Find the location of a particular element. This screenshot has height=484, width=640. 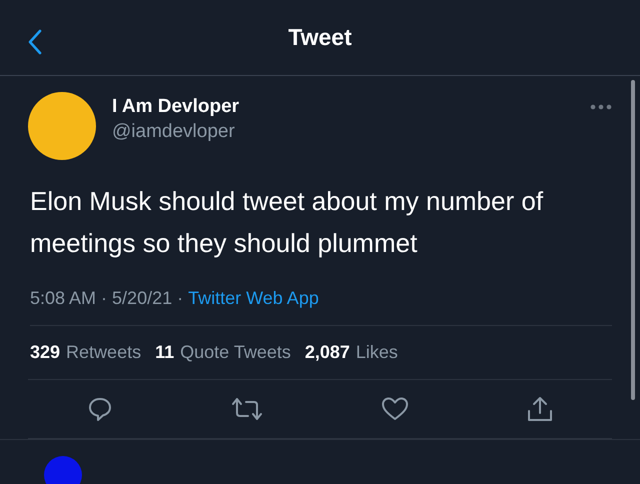

author-handle: @iamdevloper is located at coordinates (176, 131).